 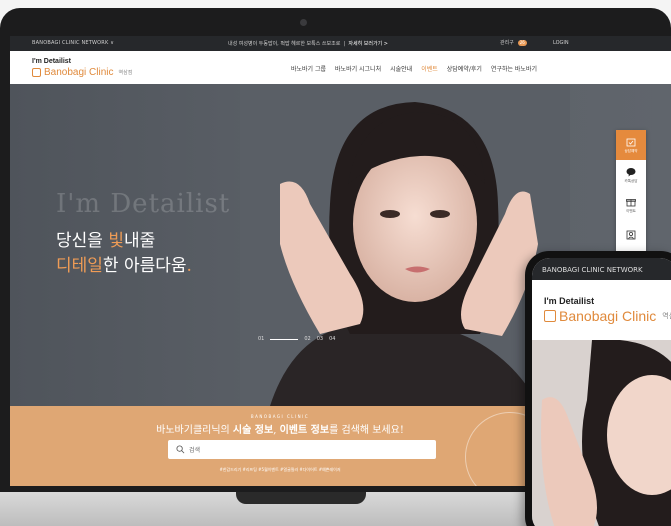 What do you see at coordinates (569, 301) in the screenshot?
I see `phone-logo-tagline: I'm Detailist` at bounding box center [569, 301].